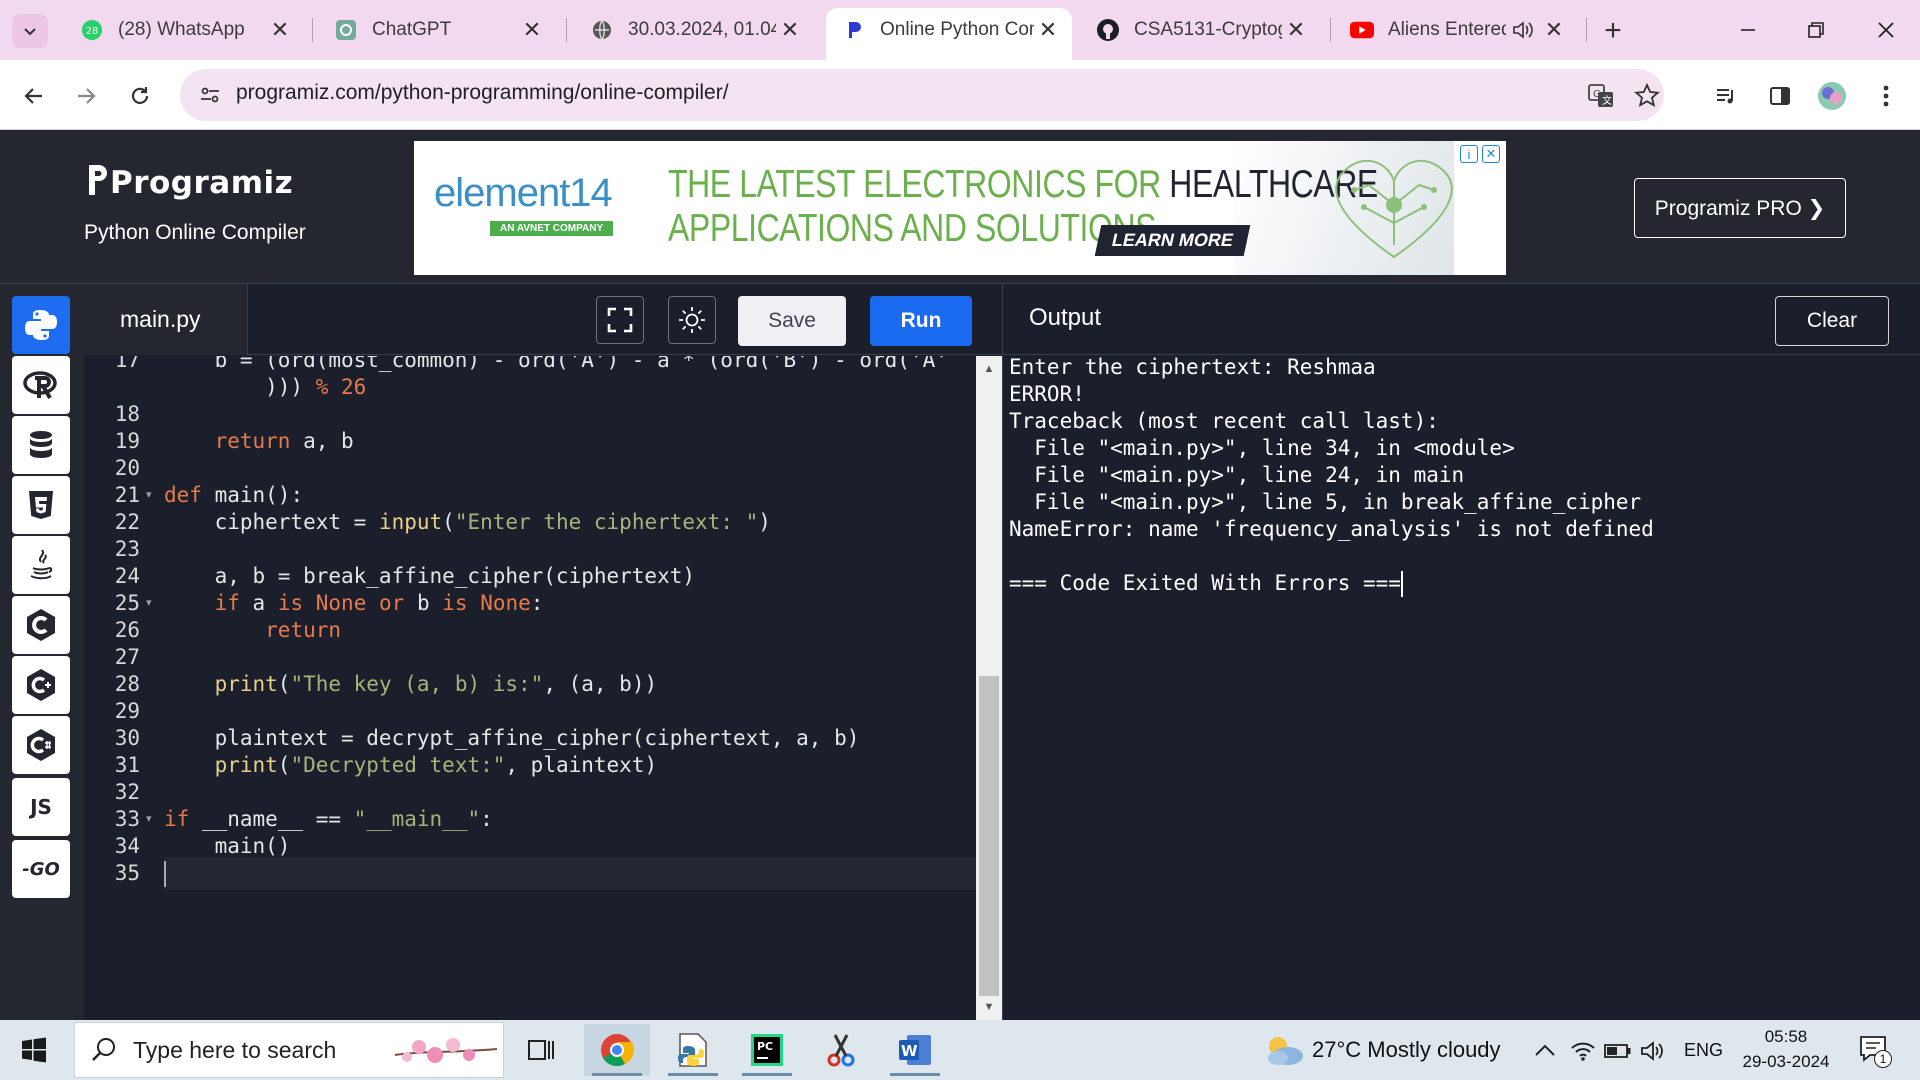 The height and width of the screenshot is (1080, 1920). I want to click on go-icon: -GO, so click(41, 869).